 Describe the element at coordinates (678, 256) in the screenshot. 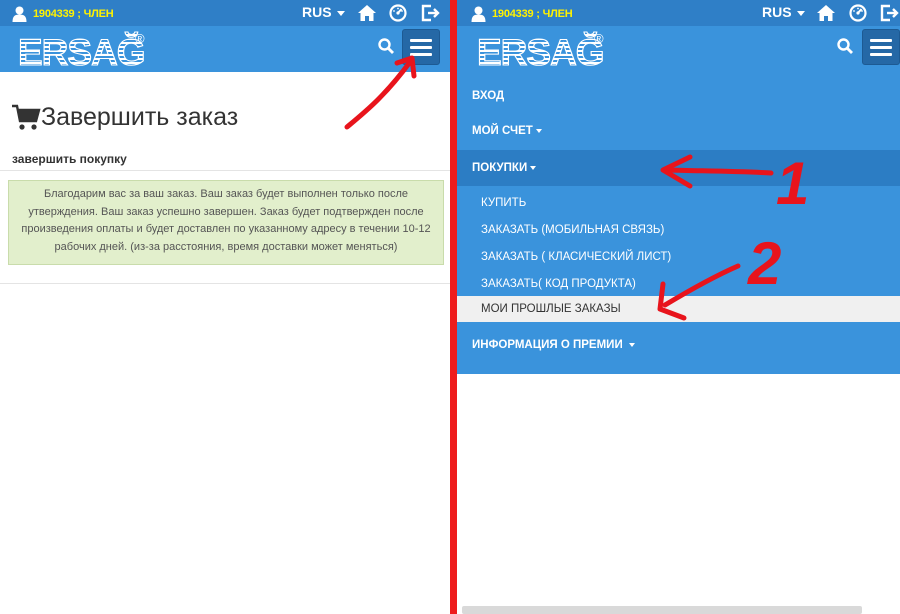

I see `nav-subitem-order-classic: ЗАКАЗАТЬ ( КЛАСИЧЕСКИЙ ЛИСТ)` at that location.